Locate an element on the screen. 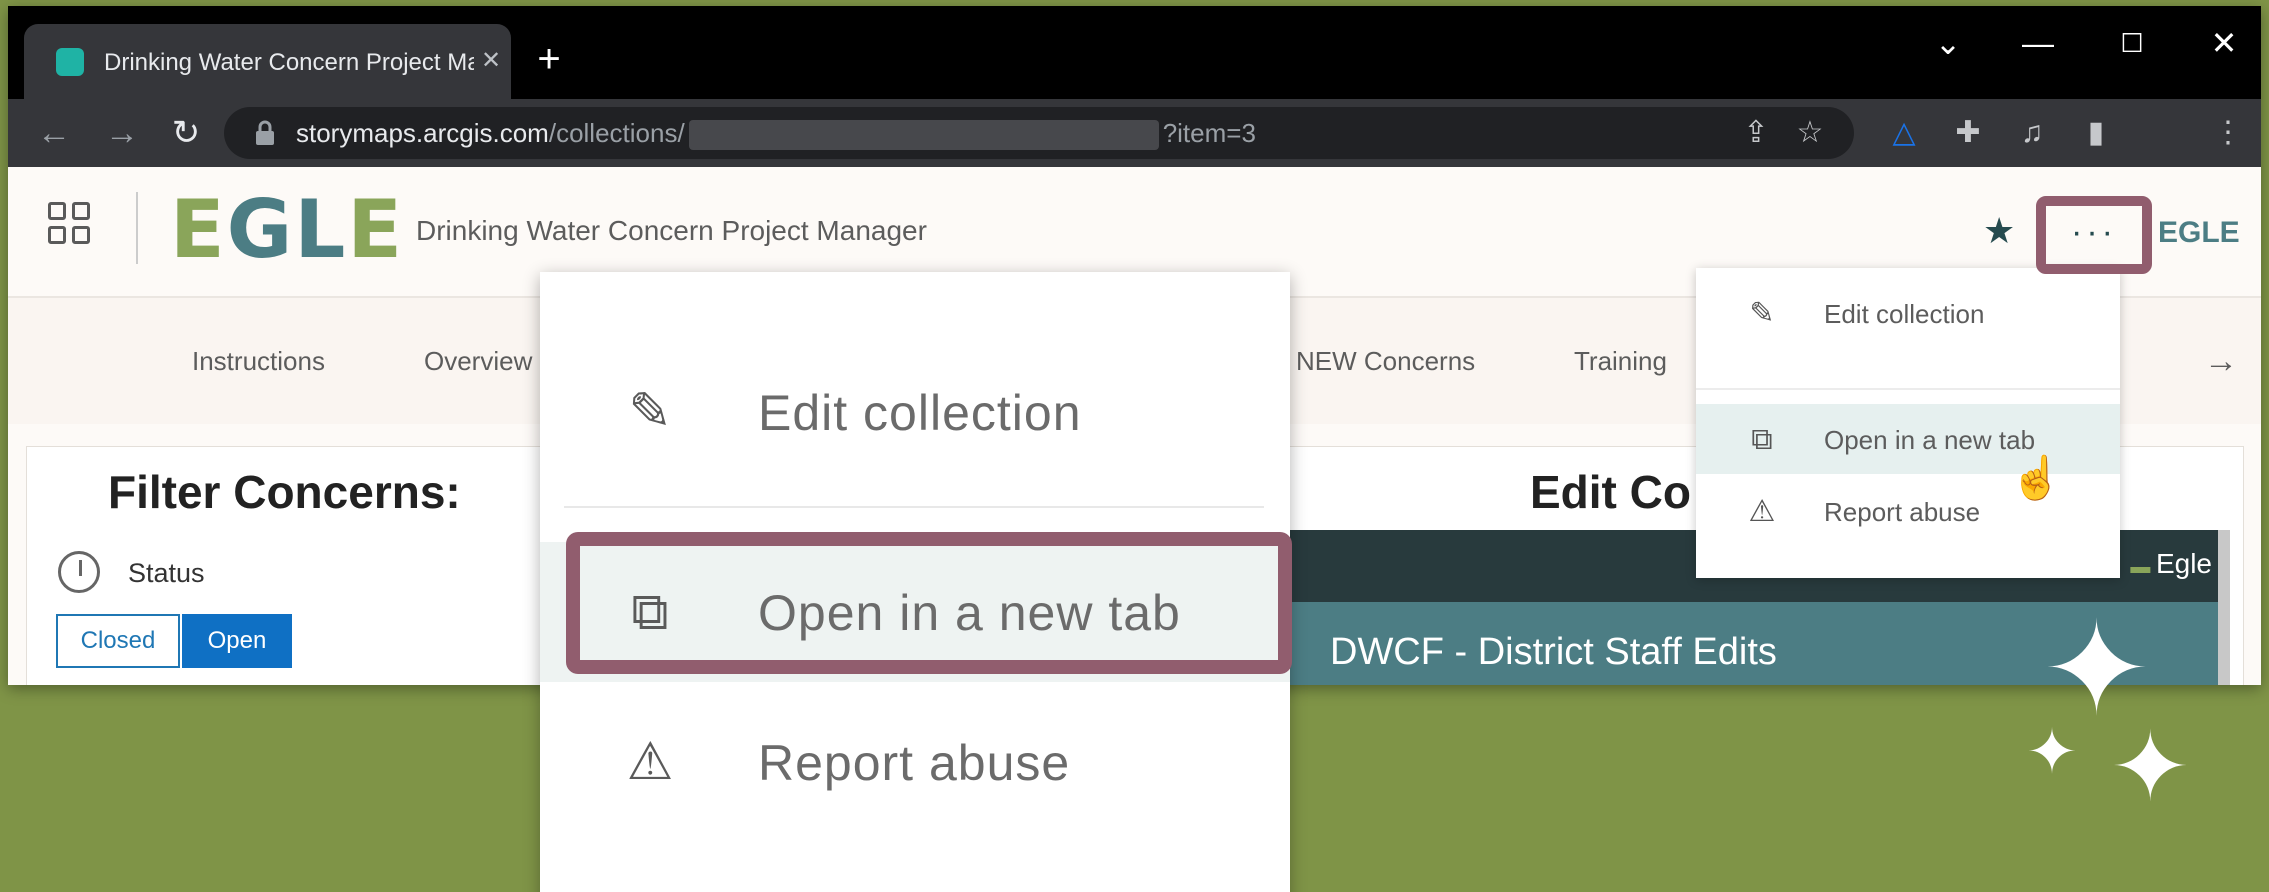 This screenshot has width=2269, height=892. storymaps-favicon-icon is located at coordinates (70, 62).